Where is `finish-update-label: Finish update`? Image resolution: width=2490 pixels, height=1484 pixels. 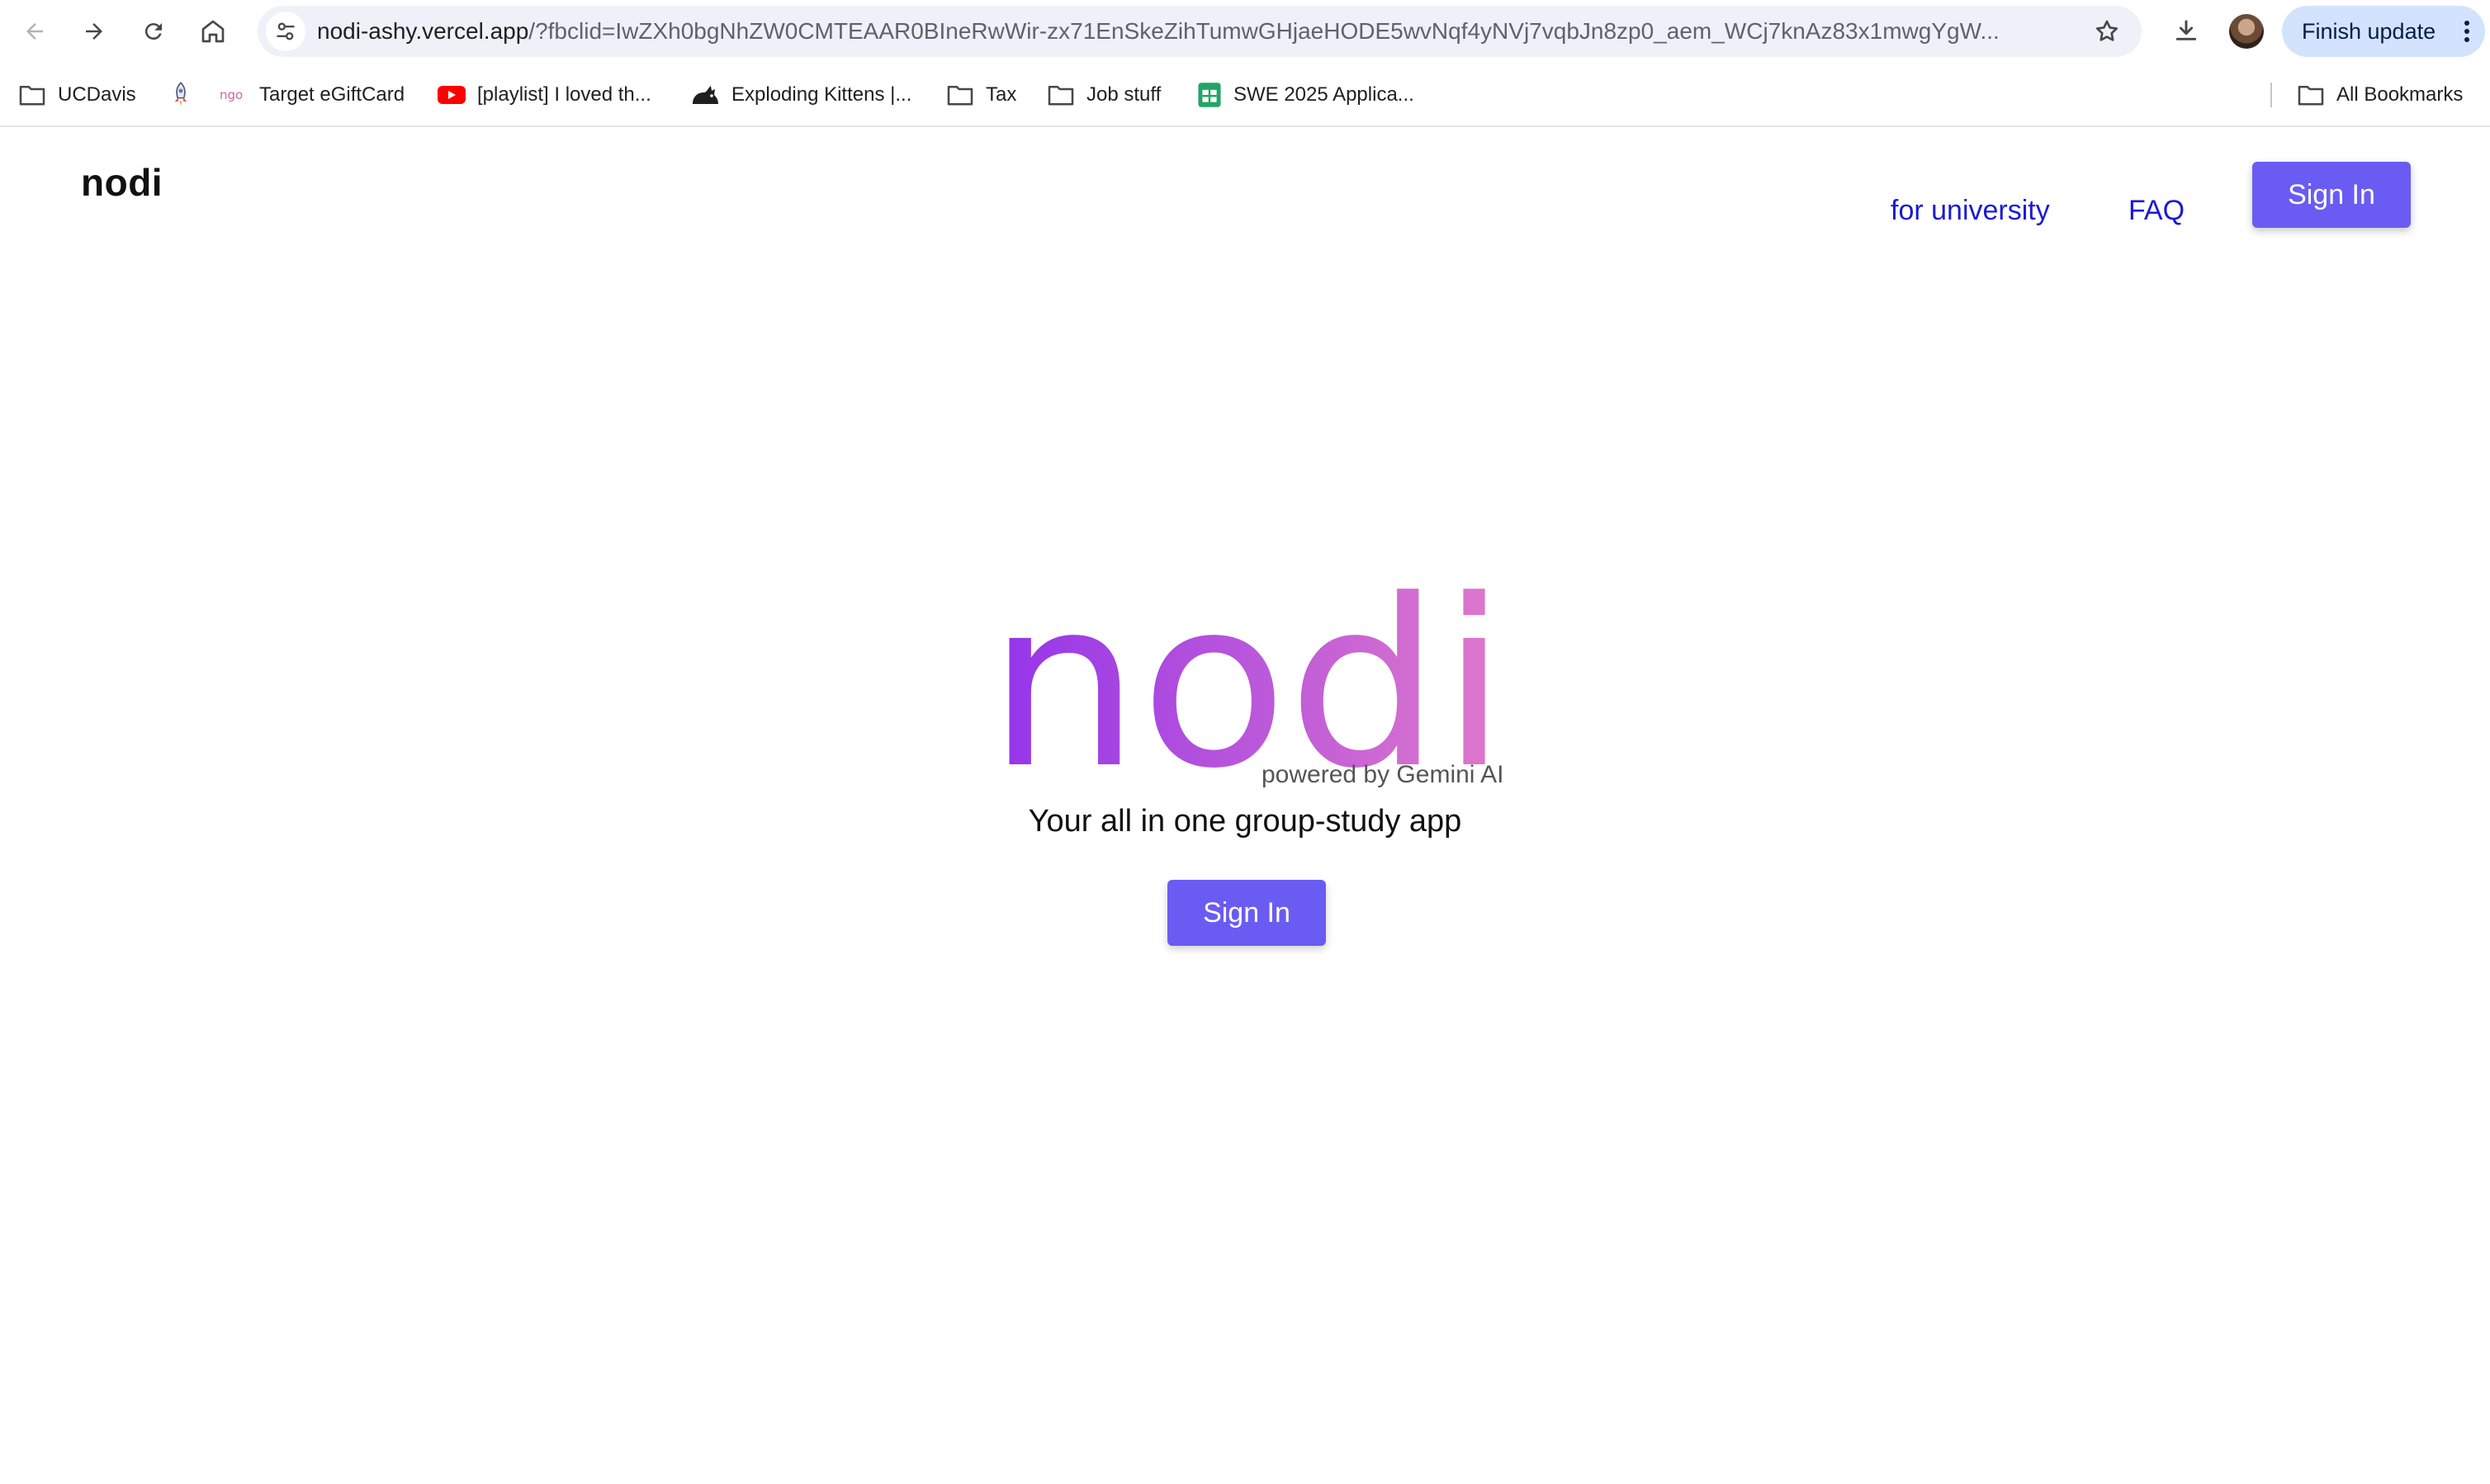
finish-update-label: Finish update is located at coordinates (2369, 31).